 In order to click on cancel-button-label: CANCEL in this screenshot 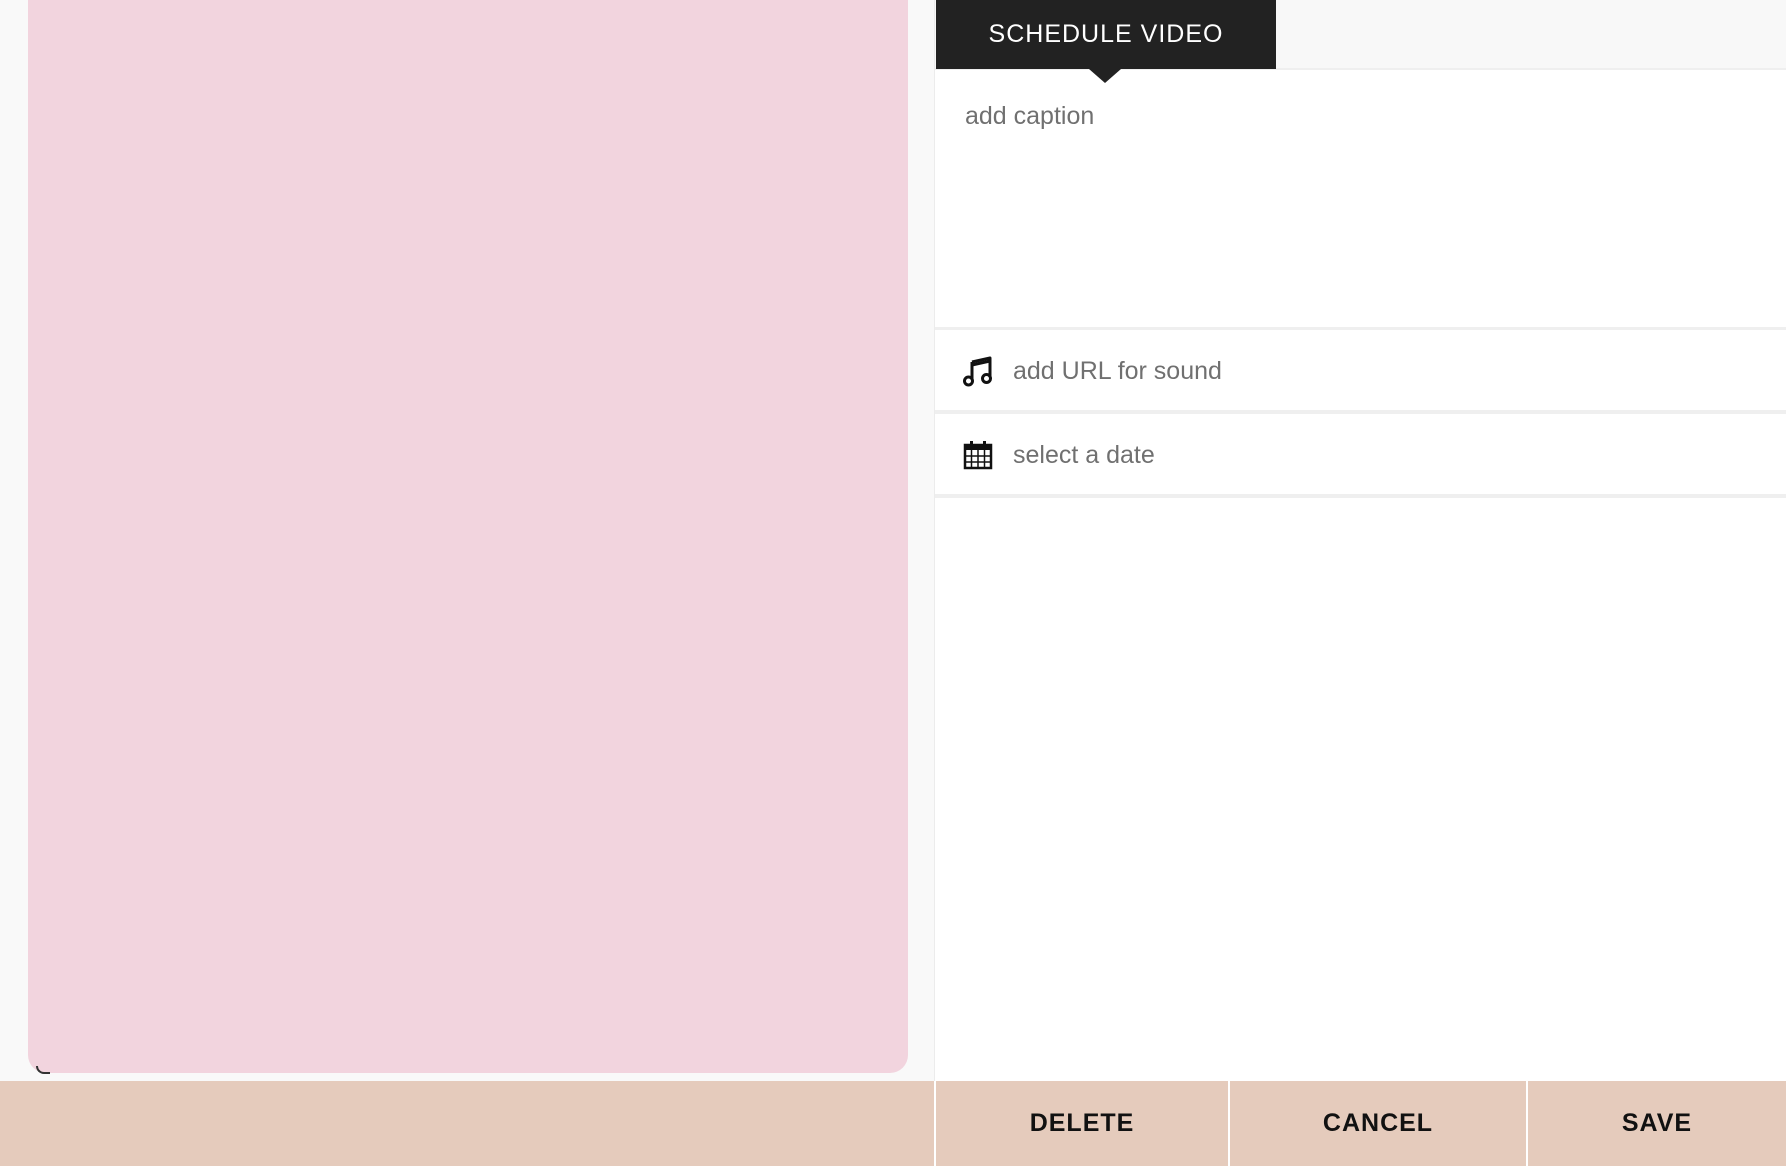, I will do `click(1378, 1123)`.